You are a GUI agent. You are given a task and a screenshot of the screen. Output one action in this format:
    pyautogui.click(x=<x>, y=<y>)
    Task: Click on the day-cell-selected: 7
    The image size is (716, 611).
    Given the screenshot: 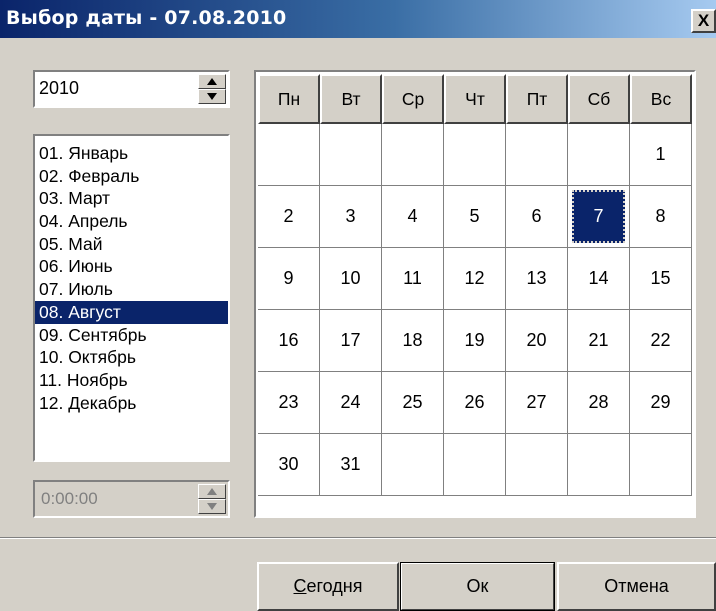 What is the action you would take?
    pyautogui.click(x=599, y=217)
    